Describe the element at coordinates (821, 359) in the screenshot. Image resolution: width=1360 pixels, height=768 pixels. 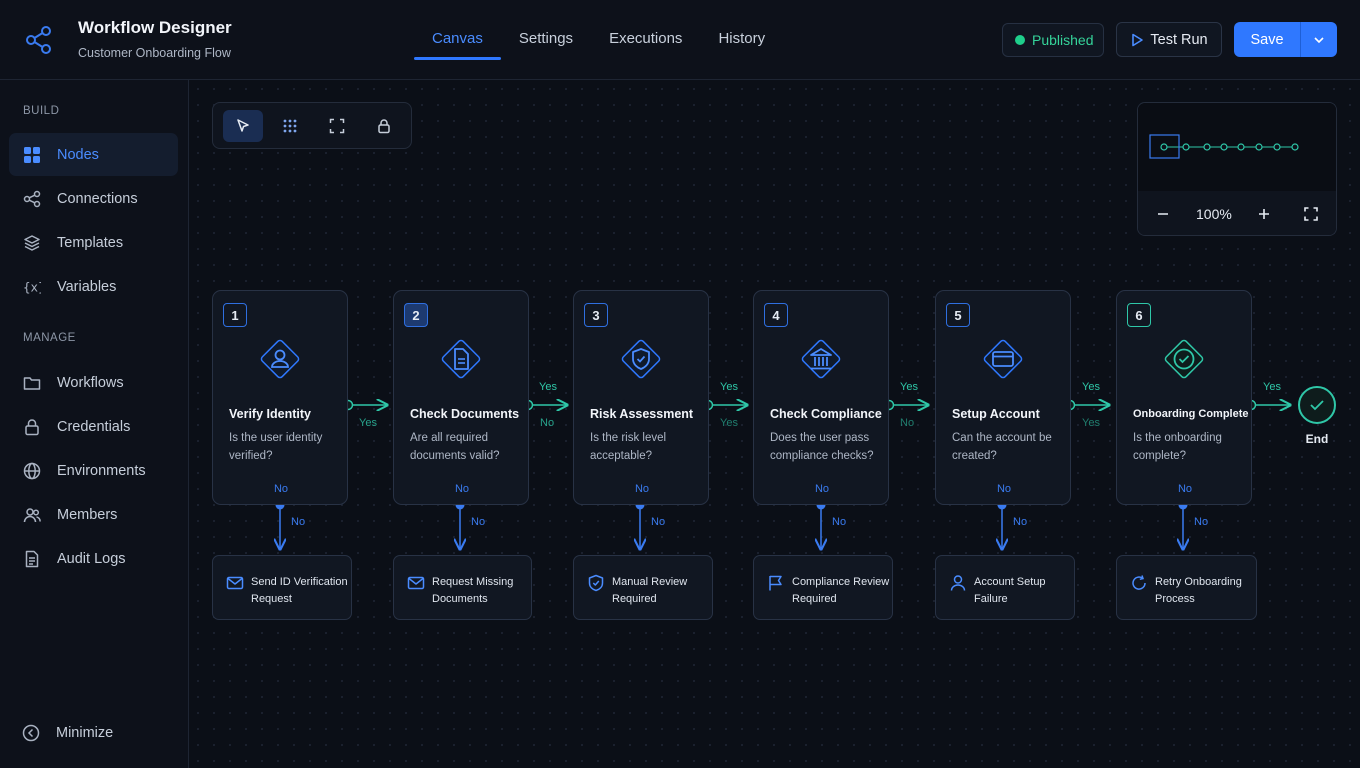
I see `bank-icon` at that location.